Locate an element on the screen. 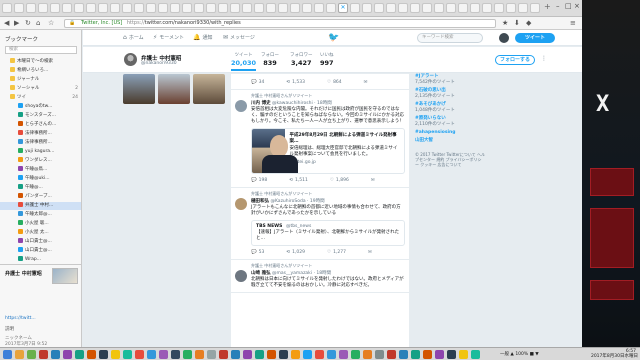 The image size is (640, 360). bookmark-item: ソーシャル 2 is located at coordinates (40, 89).